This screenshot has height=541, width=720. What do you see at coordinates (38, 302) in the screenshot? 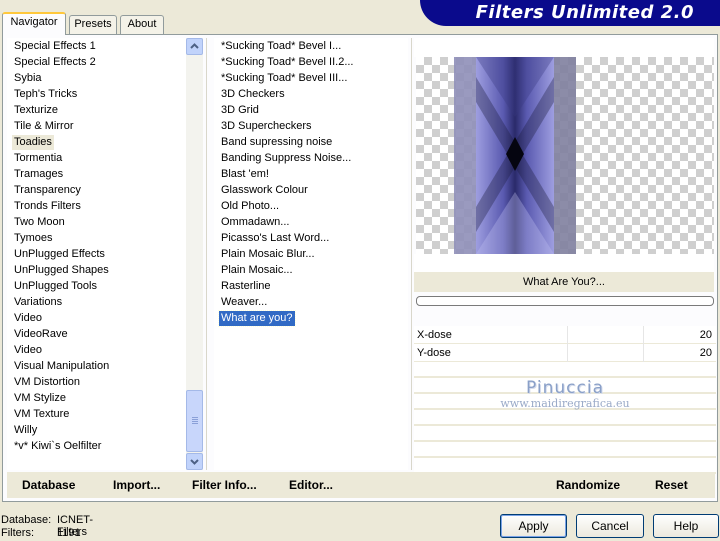
I see `category-item: Variations` at bounding box center [38, 302].